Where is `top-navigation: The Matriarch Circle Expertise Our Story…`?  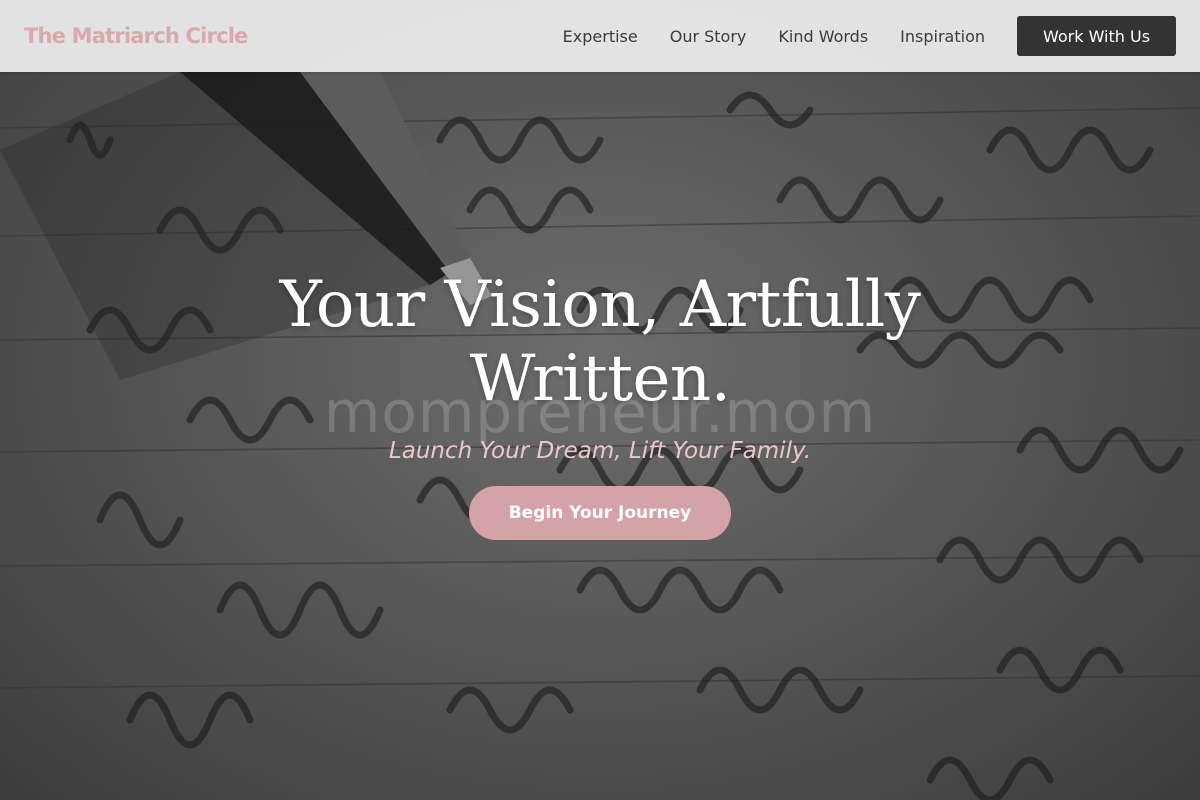
top-navigation: The Matriarch Circle Expertise Our Story… is located at coordinates (600, 36).